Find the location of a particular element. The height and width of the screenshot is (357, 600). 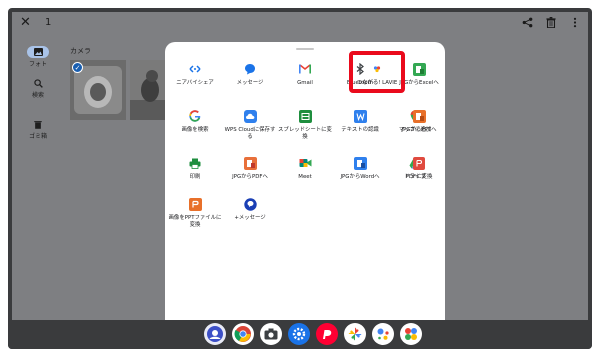

share-target-meet: Meet is located at coordinates (305, 168).